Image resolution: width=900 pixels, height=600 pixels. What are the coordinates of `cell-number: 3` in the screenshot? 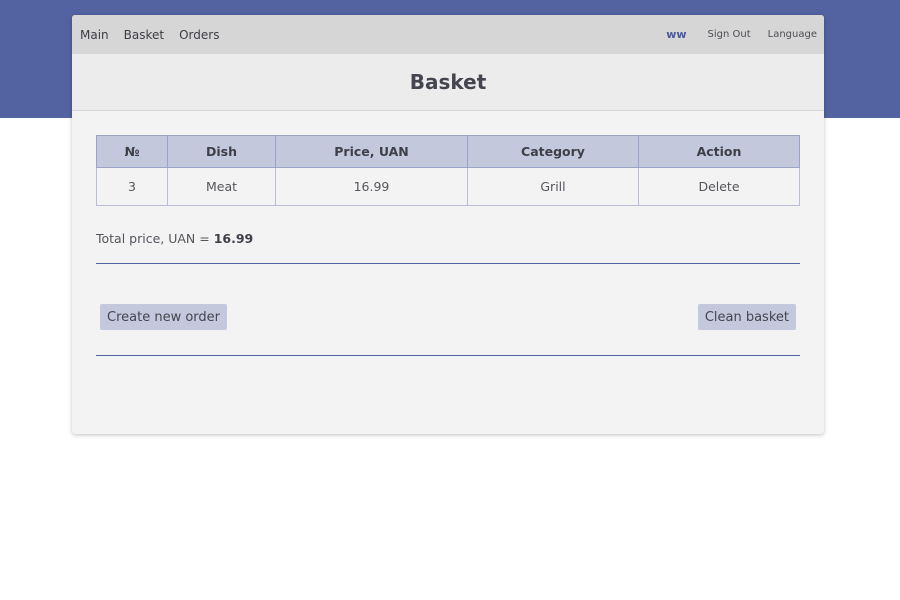 It's located at (132, 186).